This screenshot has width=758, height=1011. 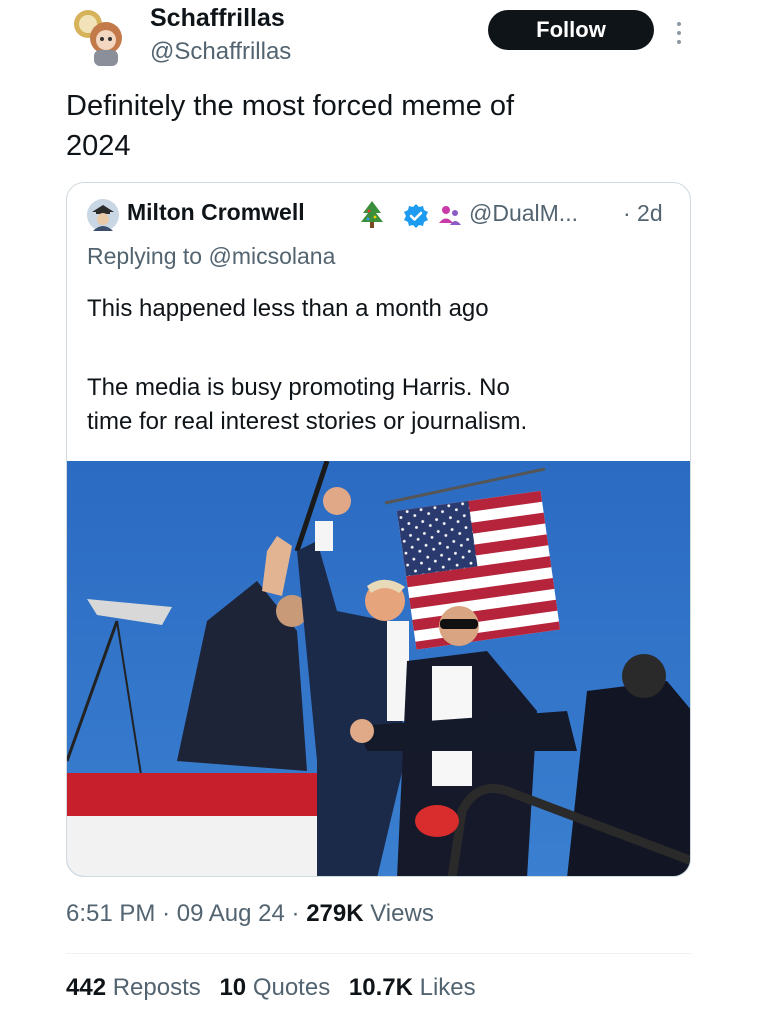 I want to click on quoted-timestamp: · 2d, so click(x=643, y=213).